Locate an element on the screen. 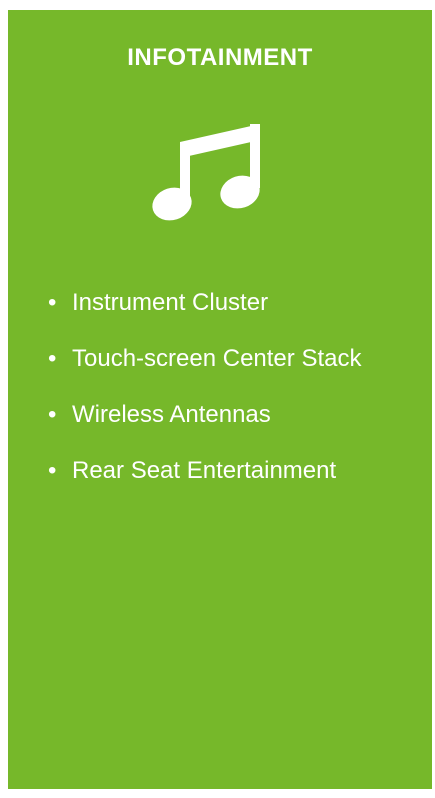 This screenshot has width=435, height=798. list-item: • Touch-screen Center Stack is located at coordinates (228, 359).